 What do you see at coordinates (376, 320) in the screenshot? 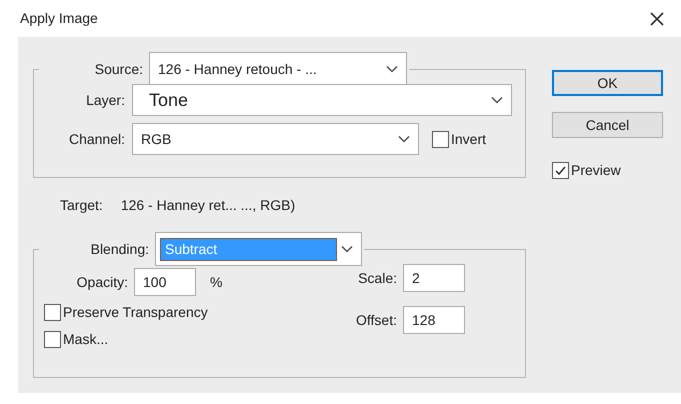
I see `field-label: Offset:` at bounding box center [376, 320].